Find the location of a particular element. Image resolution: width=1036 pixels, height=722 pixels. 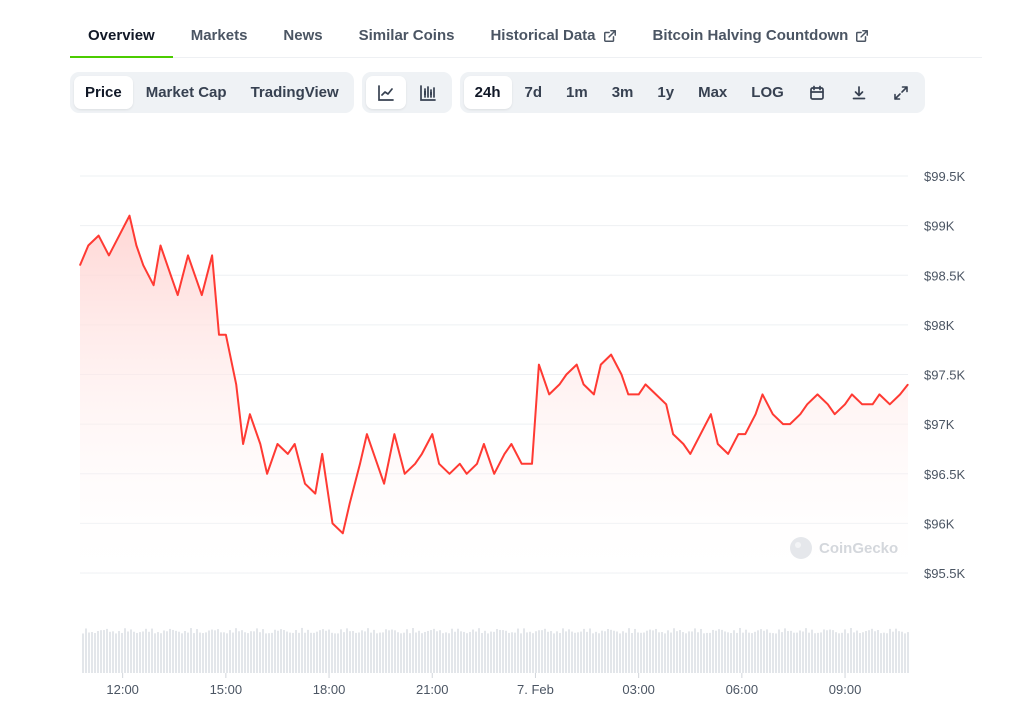

coingecko-watermark: CoinGecko is located at coordinates (844, 548).